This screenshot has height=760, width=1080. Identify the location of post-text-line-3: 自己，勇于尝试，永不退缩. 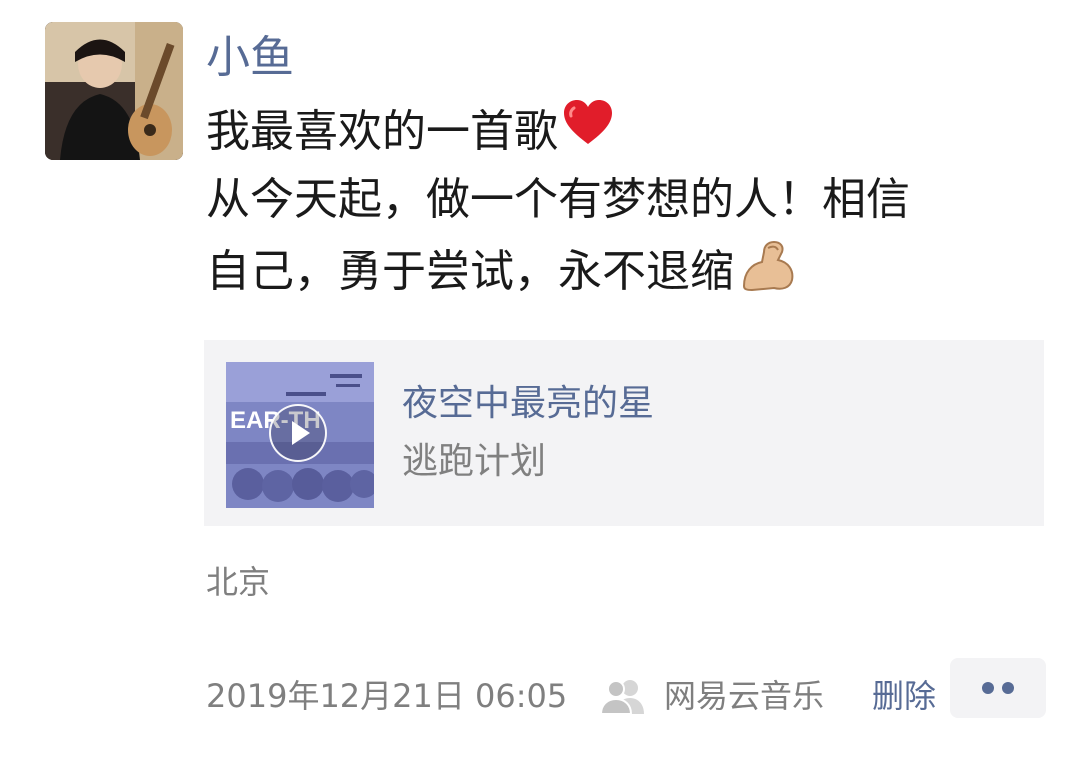
(470, 271).